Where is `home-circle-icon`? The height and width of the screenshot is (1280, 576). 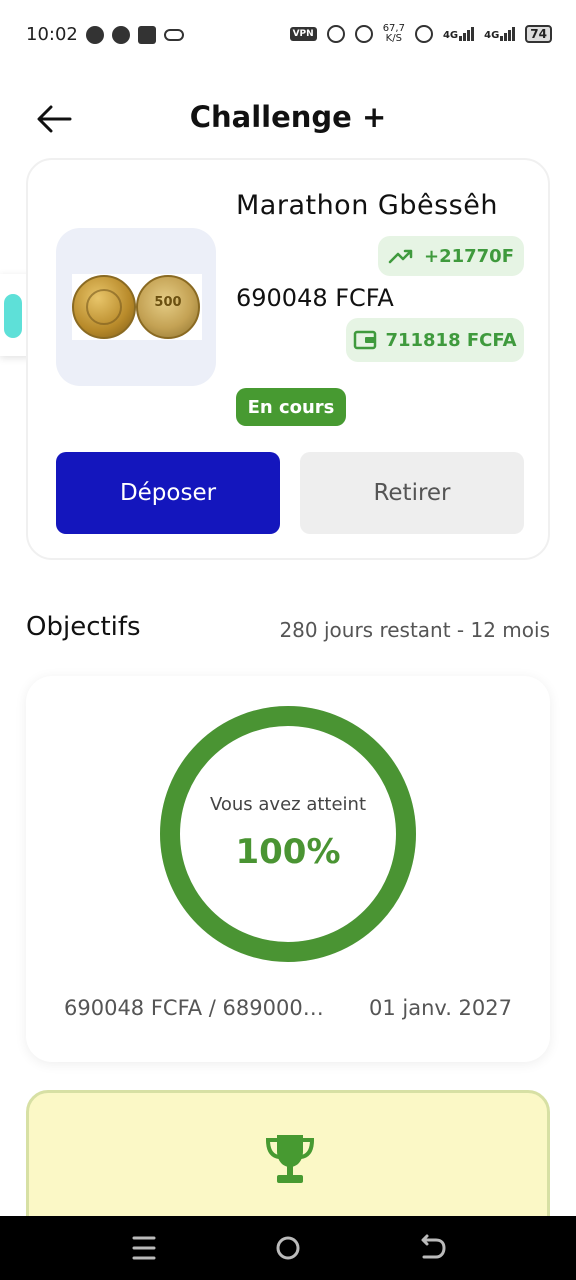
home-circle-icon is located at coordinates (288, 1248).